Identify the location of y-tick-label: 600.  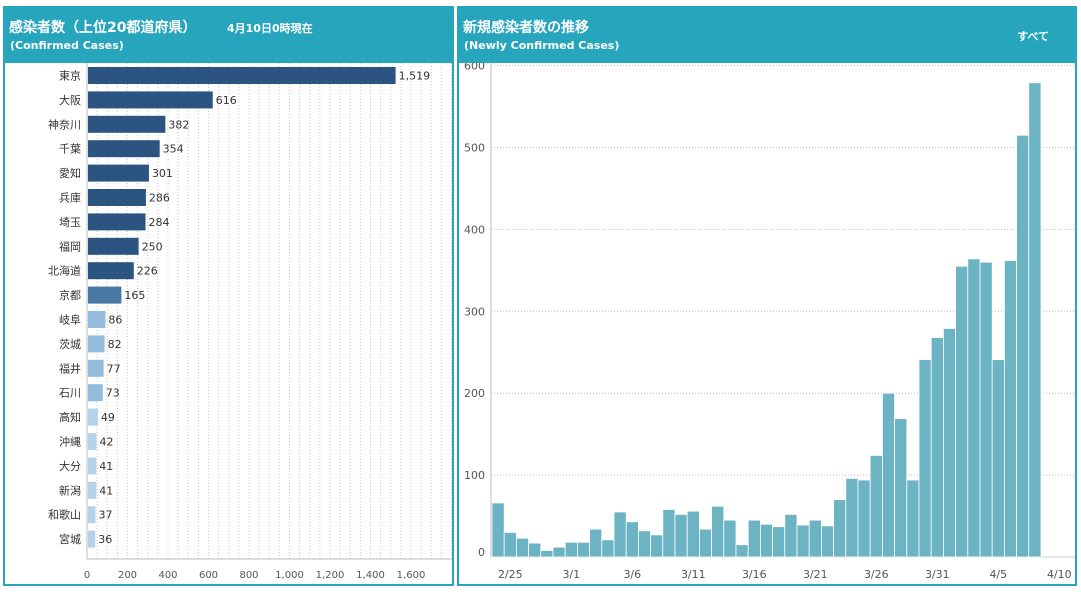
(474, 68).